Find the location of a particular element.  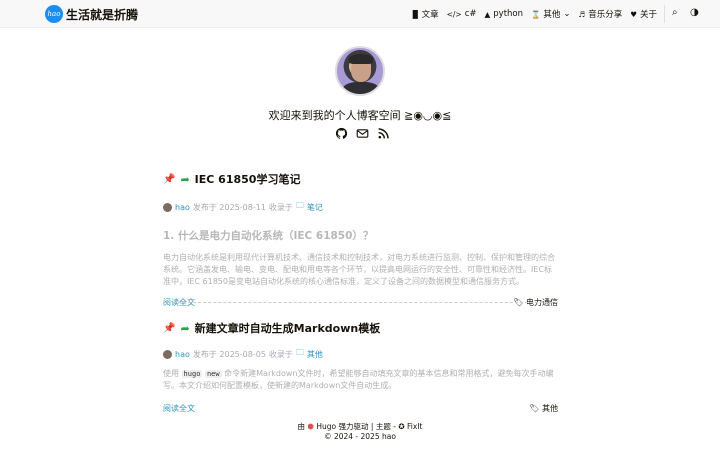

nav-label: c# is located at coordinates (470, 14).